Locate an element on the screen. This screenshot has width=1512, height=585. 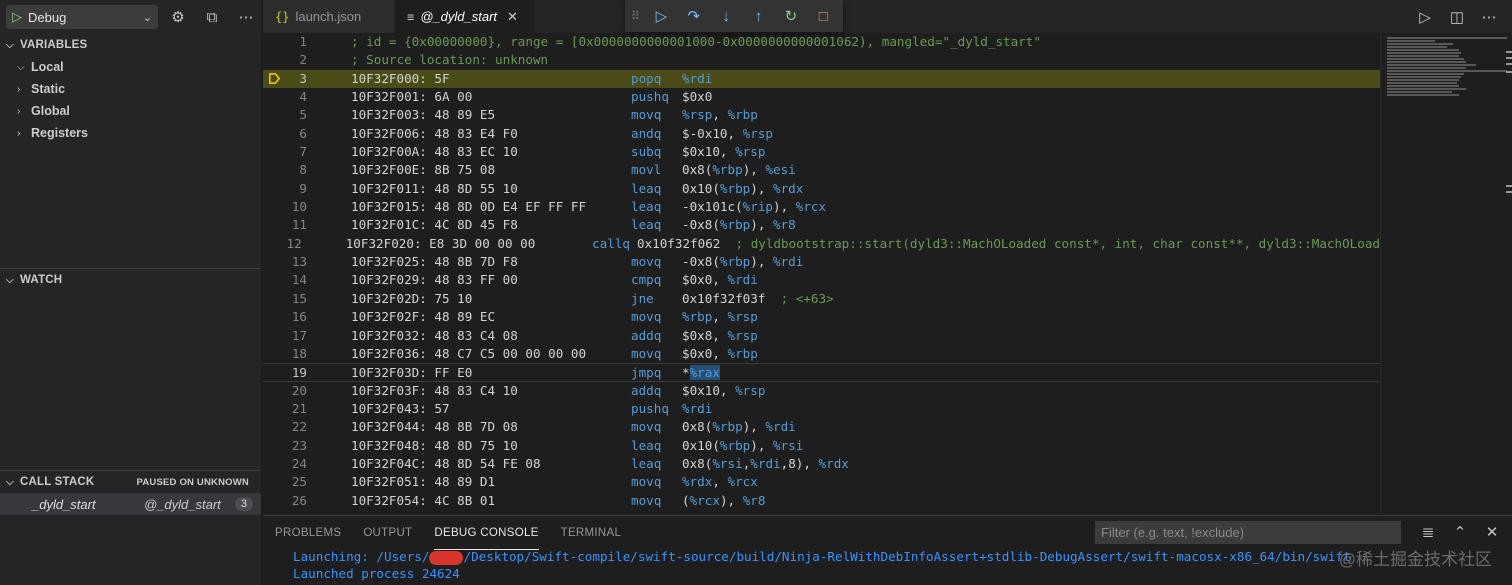
code-line: 2 ; Source location: unknown is located at coordinates (821, 60).